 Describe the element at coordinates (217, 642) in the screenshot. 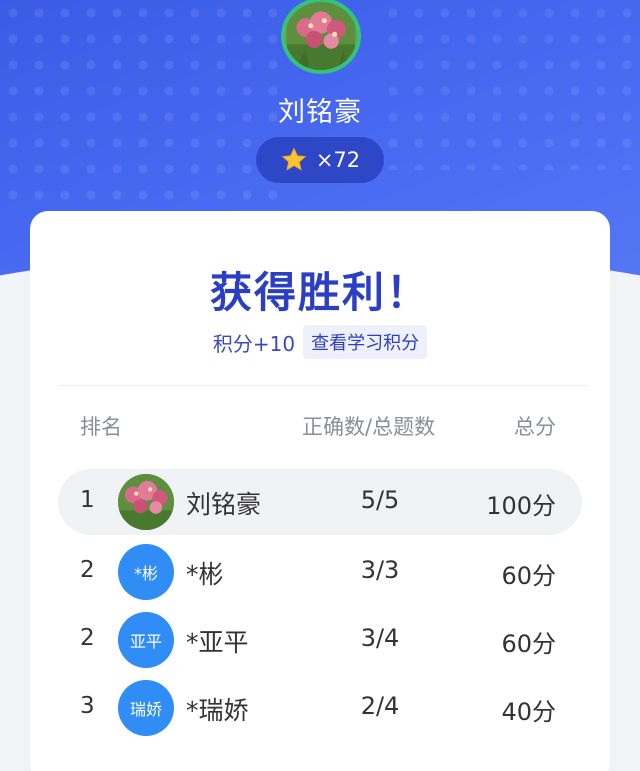

I see `row-name: *亚平` at that location.